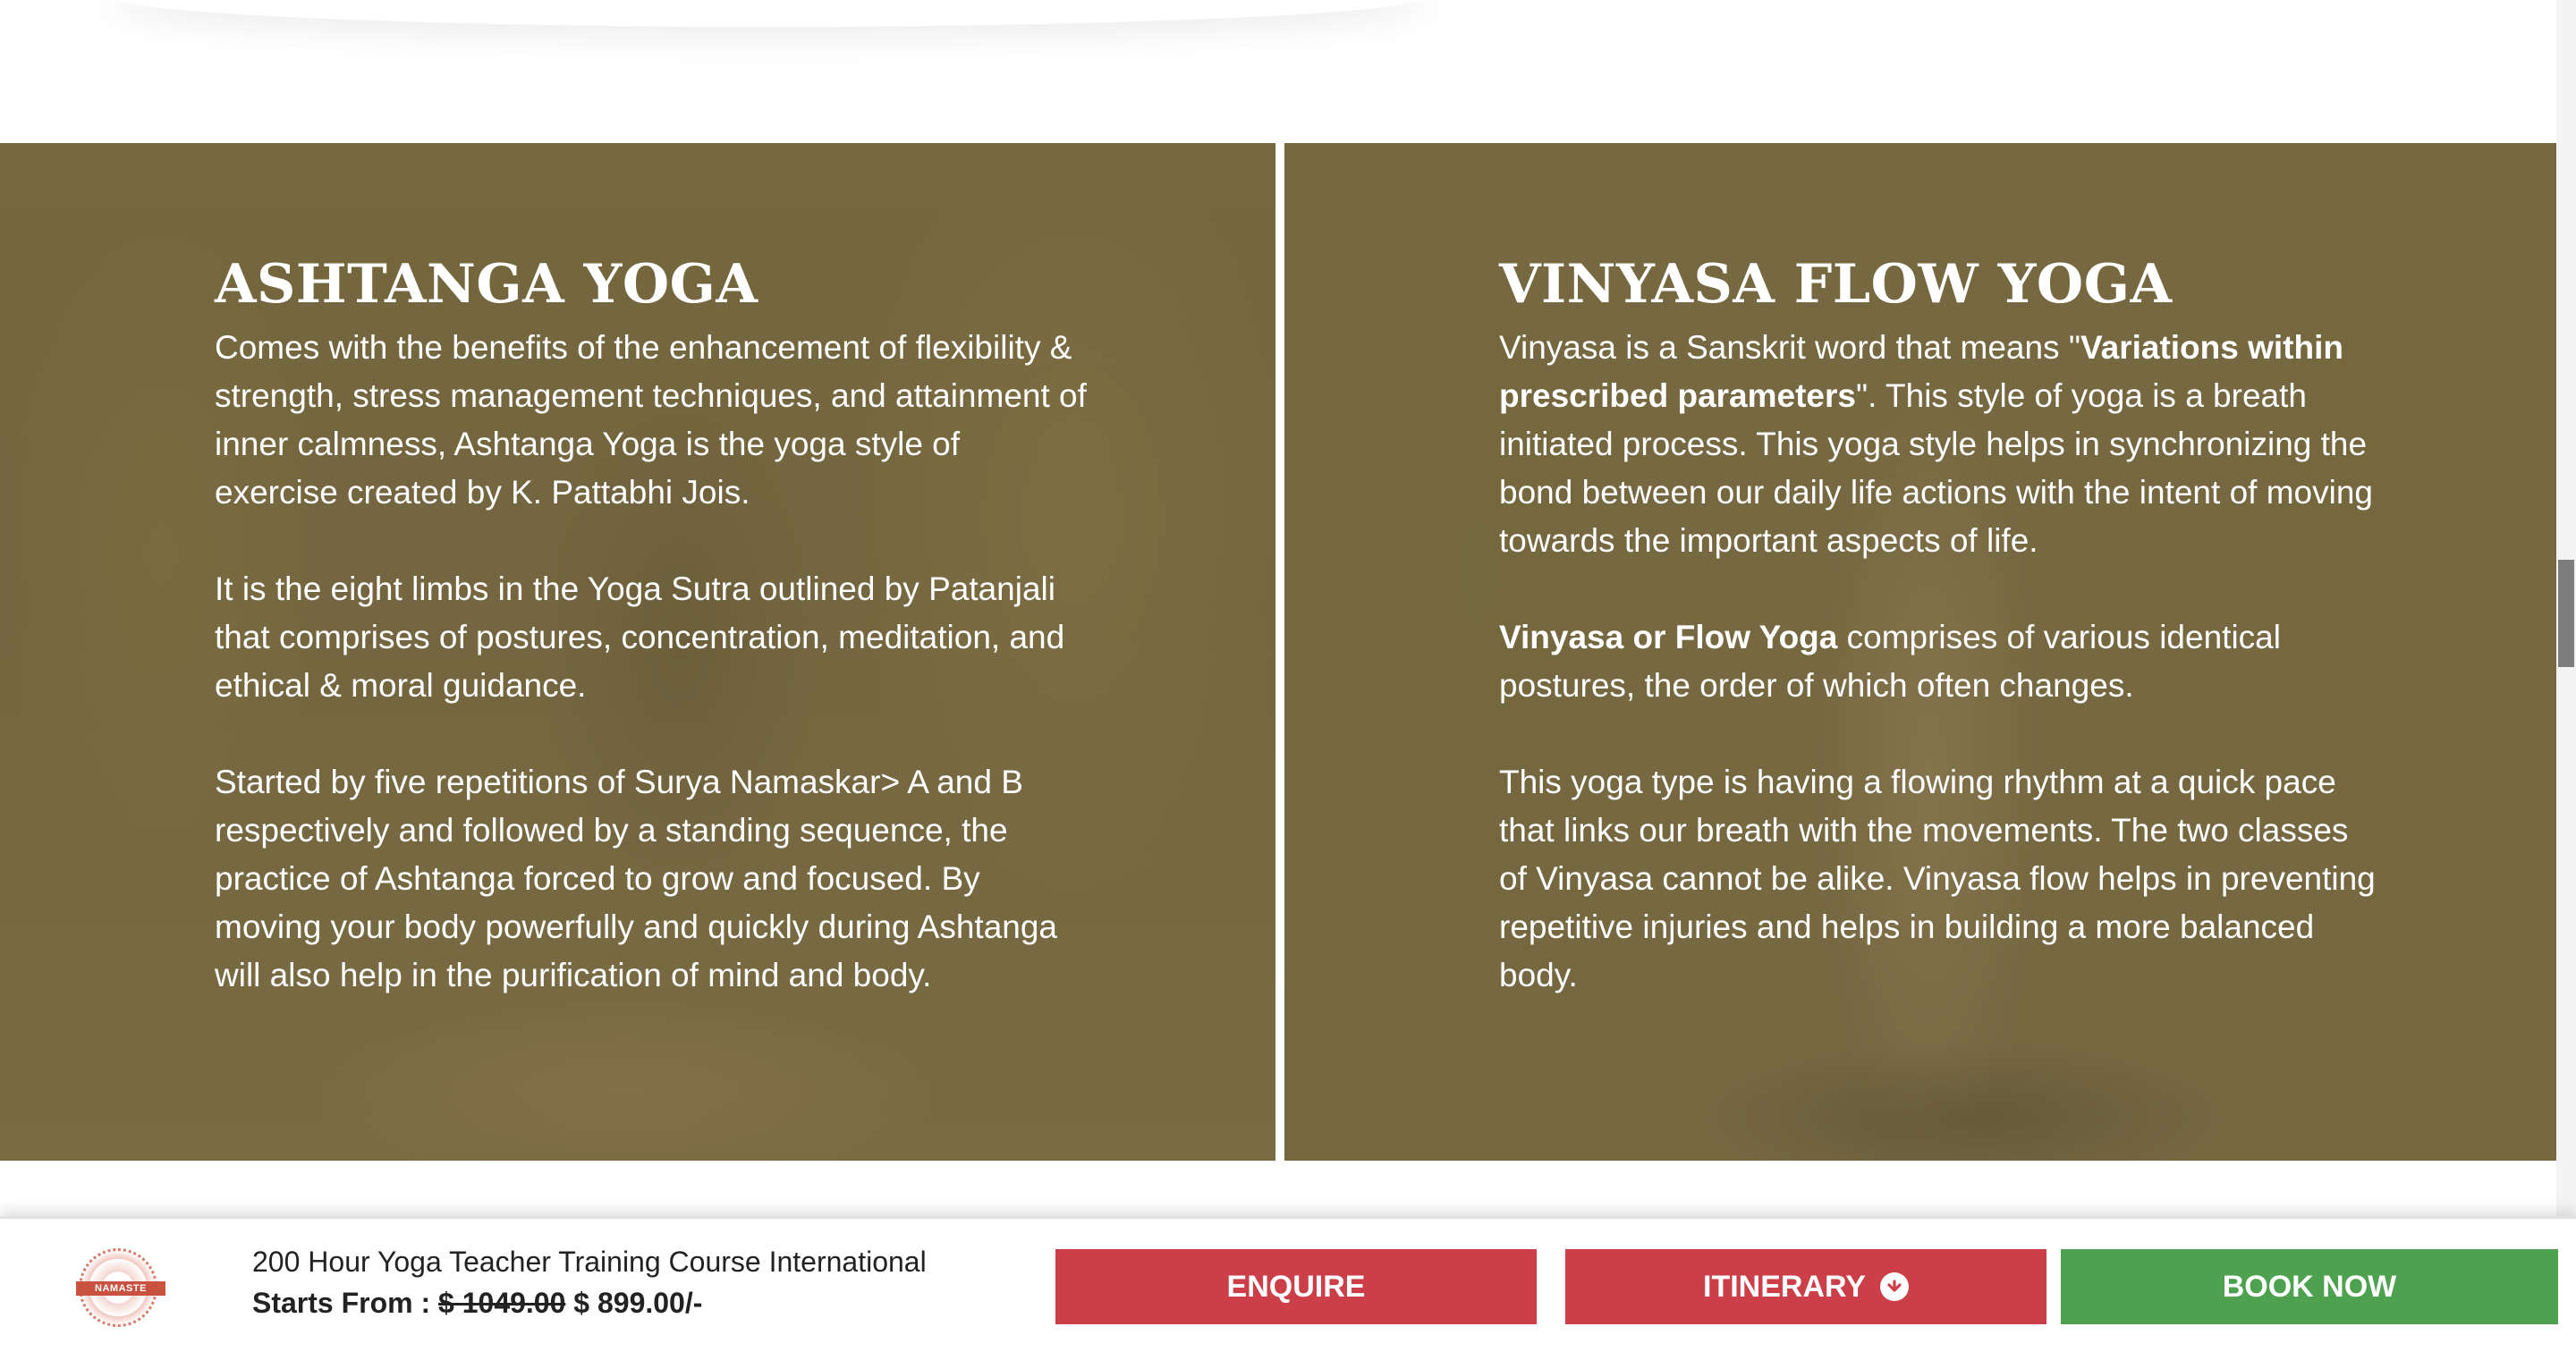 This screenshot has width=2576, height=1352. I want to click on vinyasa-p2-bold: Vinyasa or Flow Yoga, so click(1668, 637).